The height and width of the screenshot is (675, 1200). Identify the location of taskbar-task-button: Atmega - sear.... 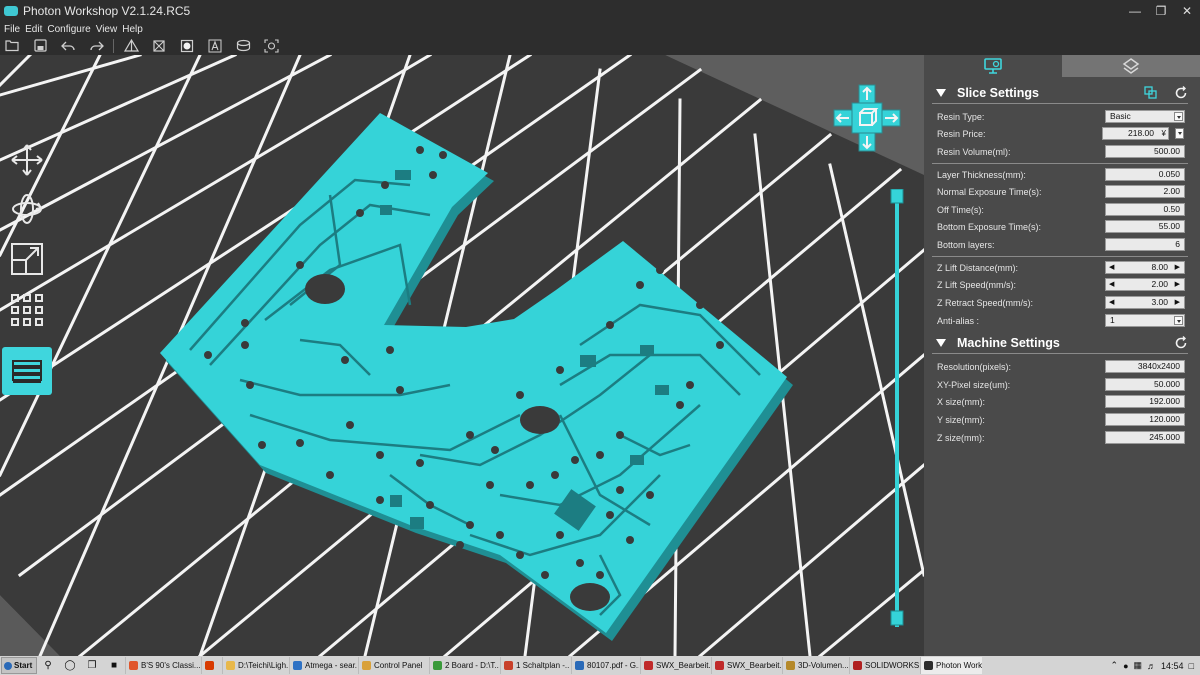
(323, 665).